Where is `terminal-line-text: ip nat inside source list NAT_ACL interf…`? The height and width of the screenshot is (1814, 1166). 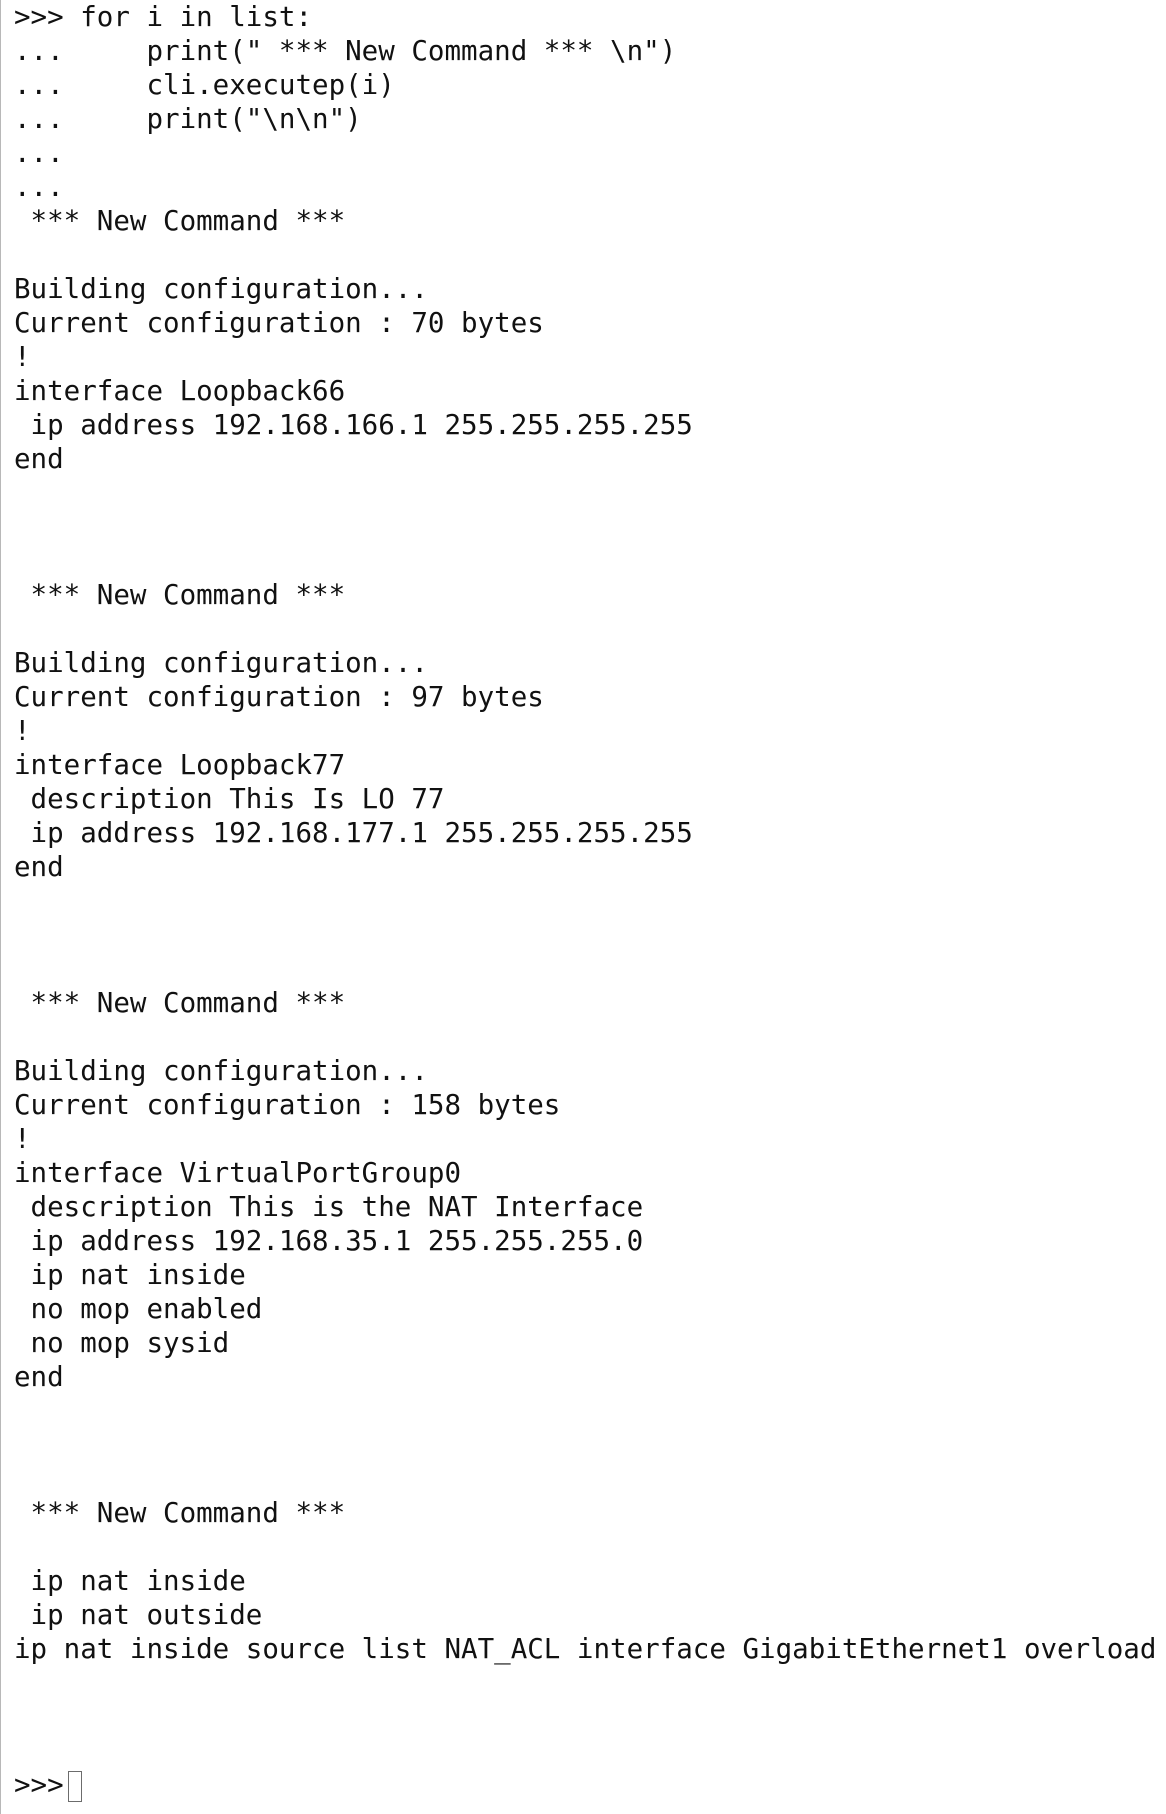
terminal-line-text: ip nat inside source list NAT_ACL interf… is located at coordinates (585, 1649).